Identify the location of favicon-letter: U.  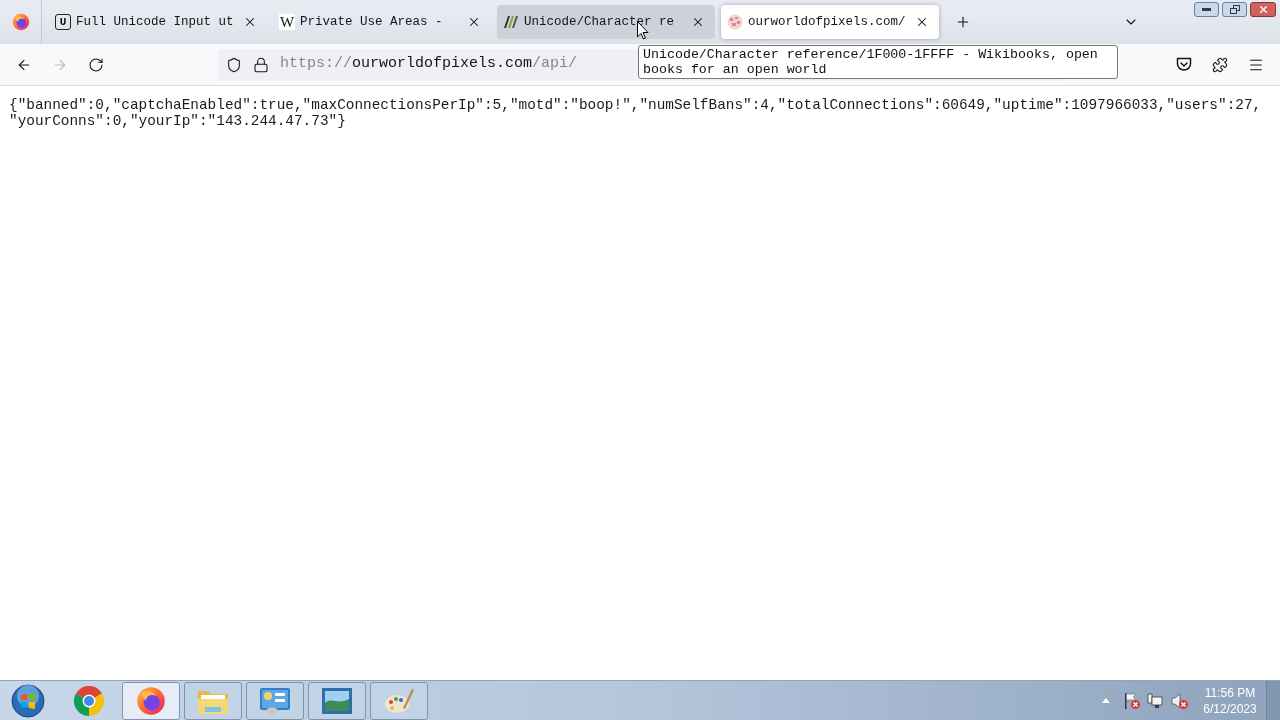
(63, 22).